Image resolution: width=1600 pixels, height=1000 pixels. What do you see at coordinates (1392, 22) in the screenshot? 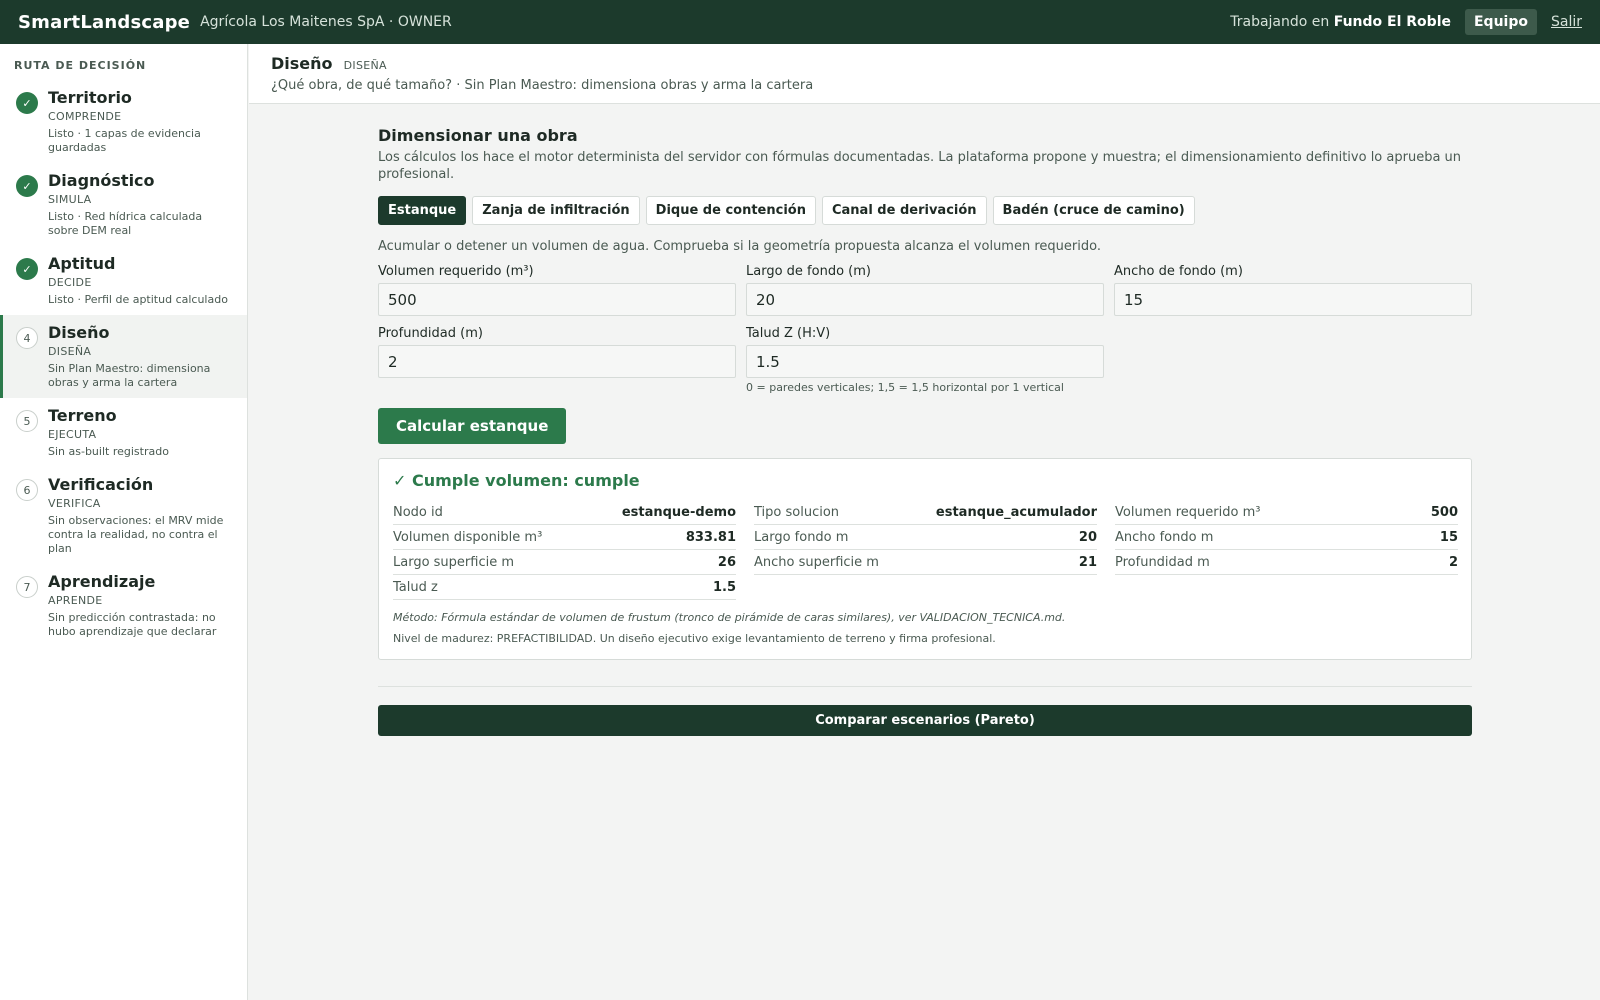
I see `working-farm: Fundo El Roble` at bounding box center [1392, 22].